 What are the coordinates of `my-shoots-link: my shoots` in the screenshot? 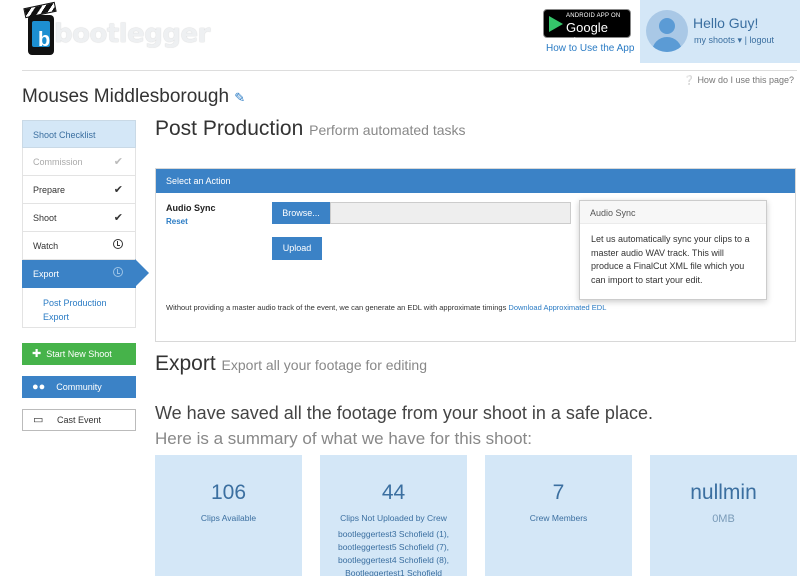 It's located at (714, 40).